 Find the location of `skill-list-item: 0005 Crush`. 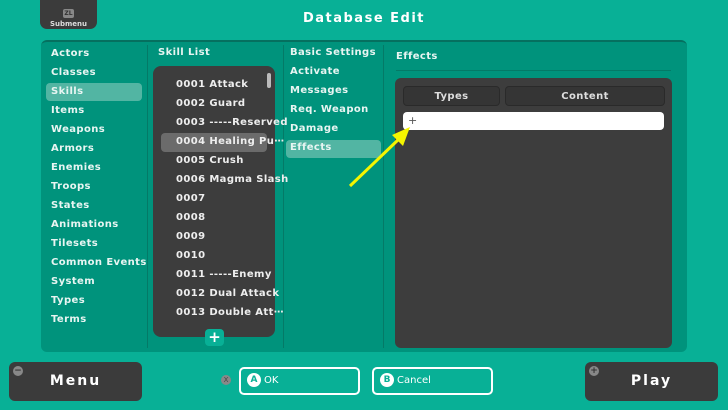

skill-list-item: 0005 Crush is located at coordinates (210, 161).